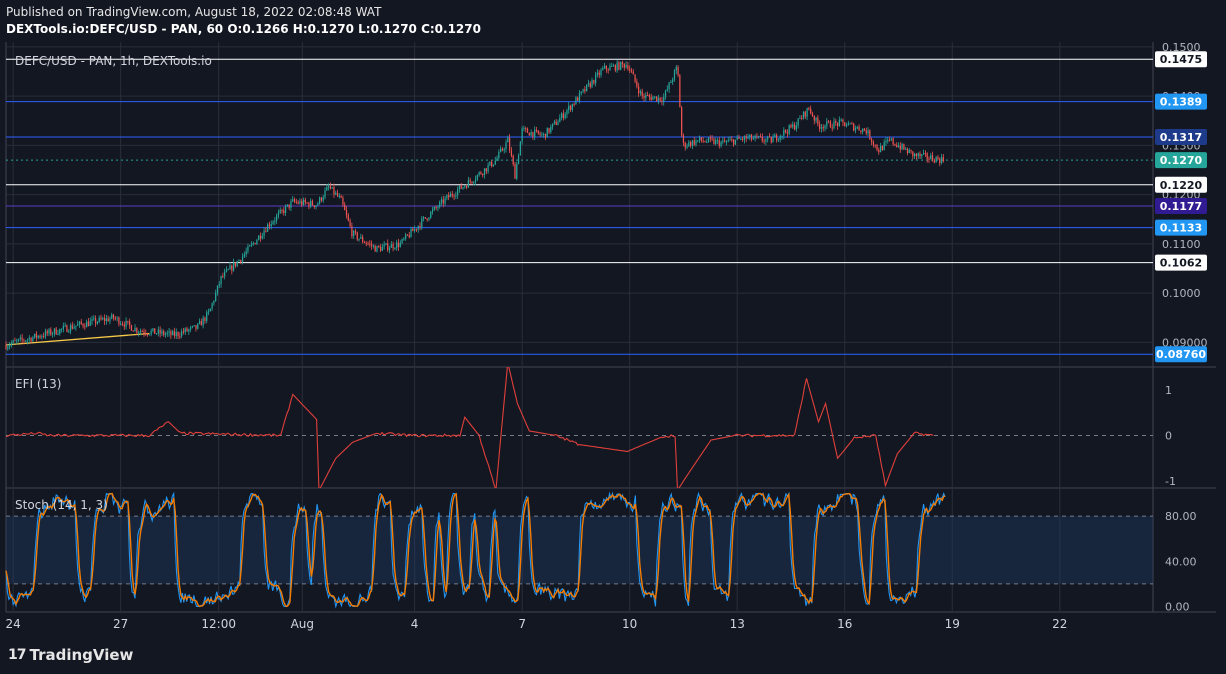 The height and width of the screenshot is (674, 1226). Describe the element at coordinates (1181, 160) in the screenshot. I see `level-label: 0.1270` at that location.